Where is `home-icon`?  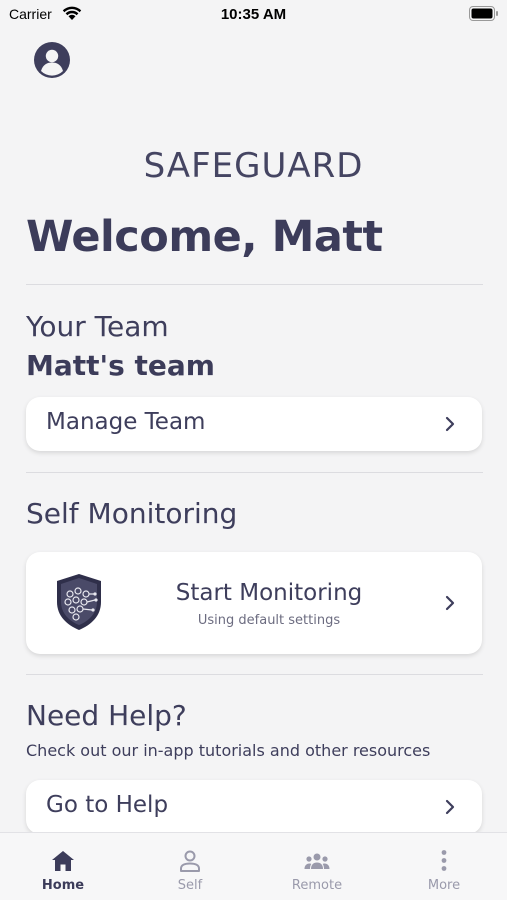
home-icon is located at coordinates (63, 861).